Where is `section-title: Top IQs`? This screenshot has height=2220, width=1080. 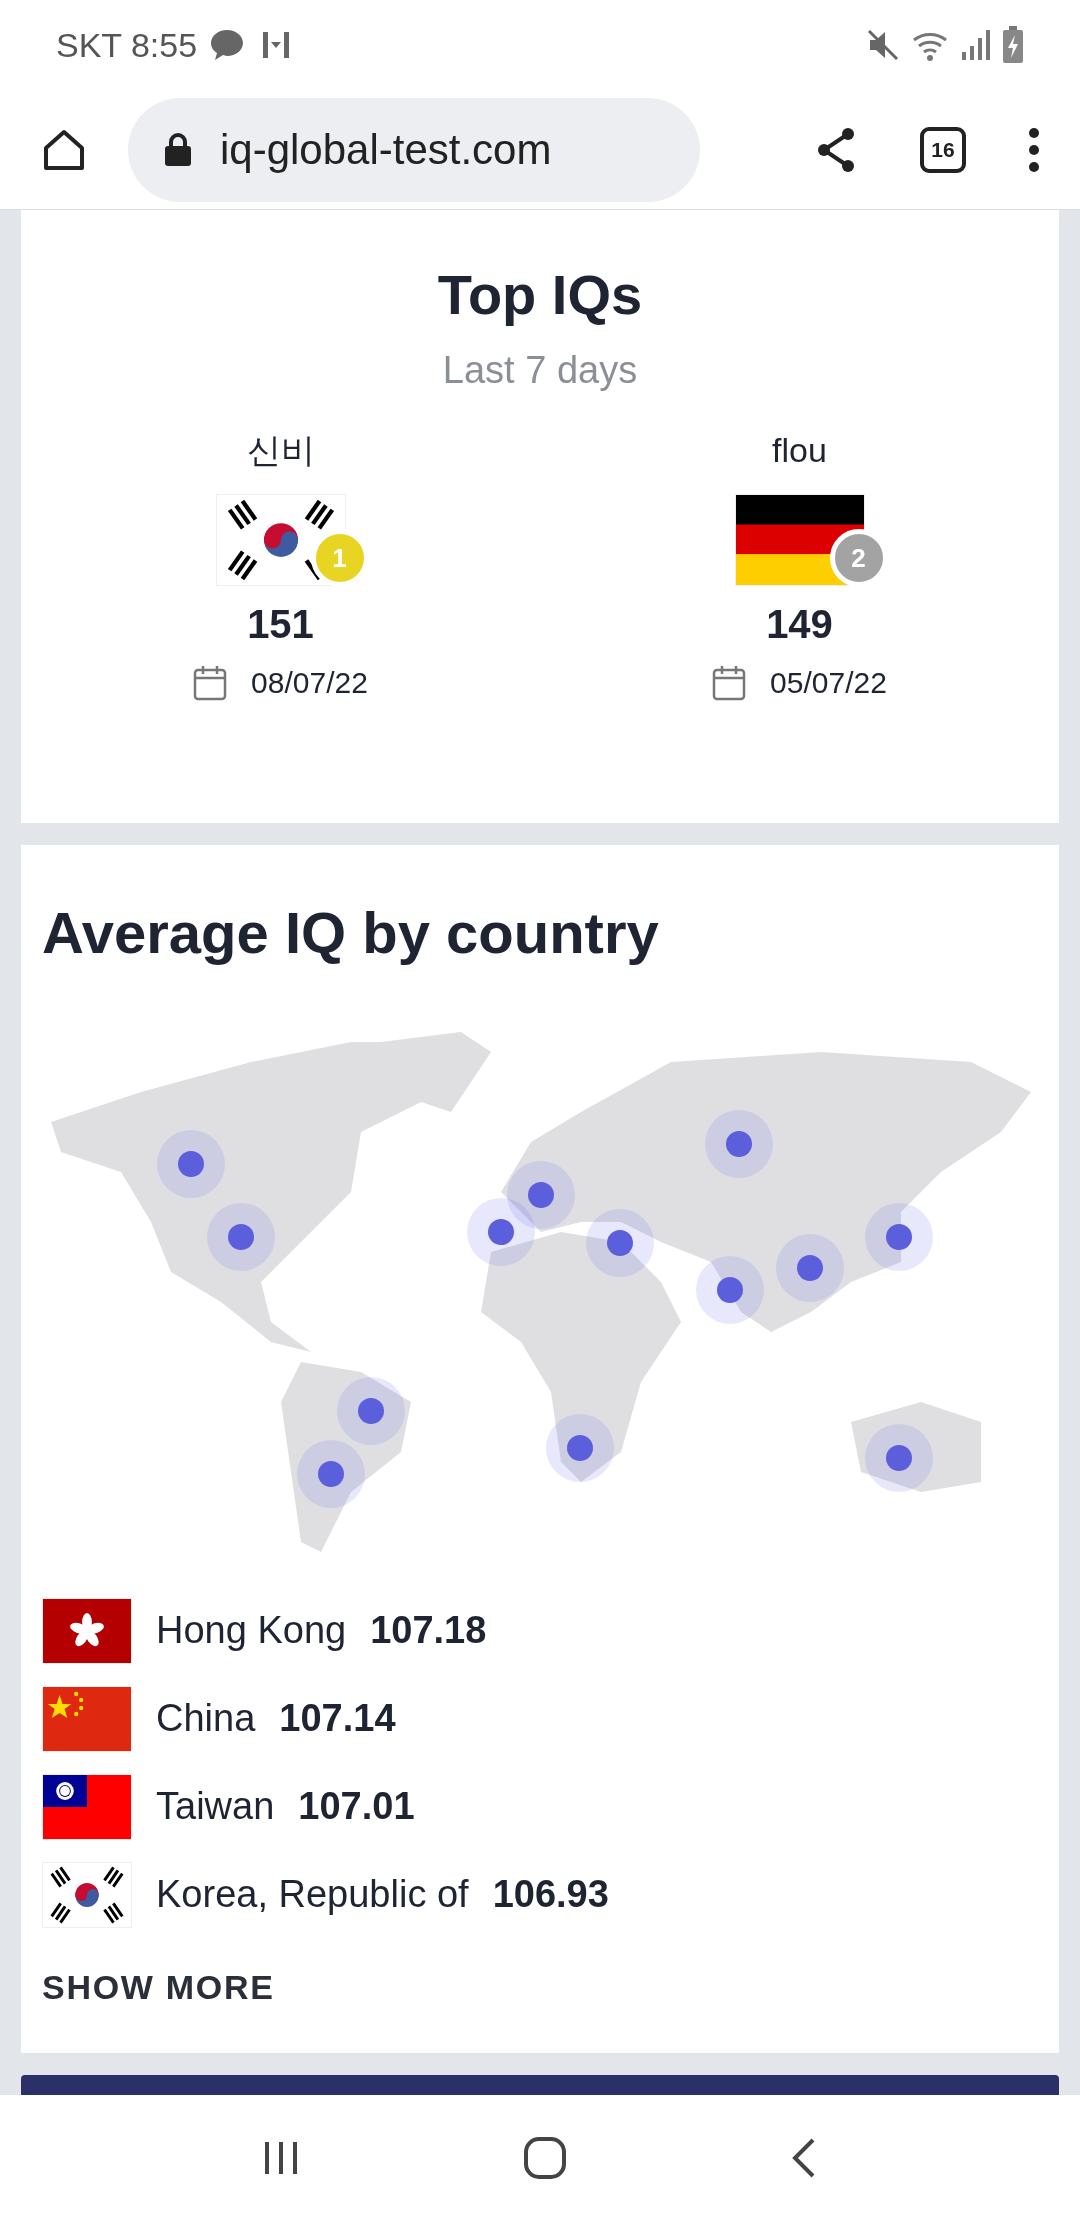 section-title: Top IQs is located at coordinates (540, 295).